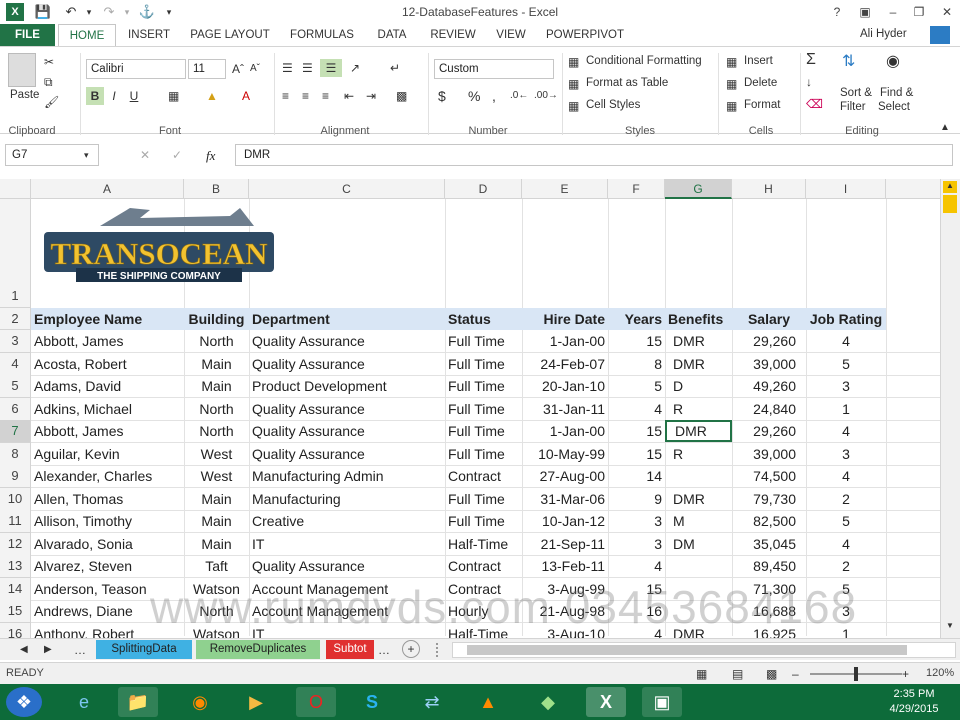 This screenshot has height=720, width=960. Describe the element at coordinates (565, 521) in the screenshot. I see `cell-hire: 10-Jan-12` at that location.